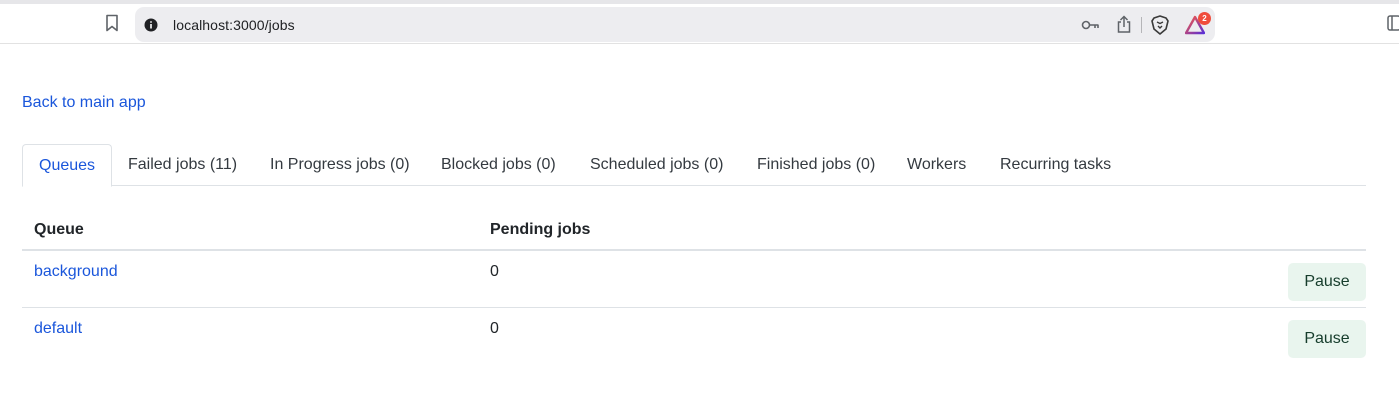  What do you see at coordinates (59, 229) in the screenshot?
I see `column-header-queue: Queue` at bounding box center [59, 229].